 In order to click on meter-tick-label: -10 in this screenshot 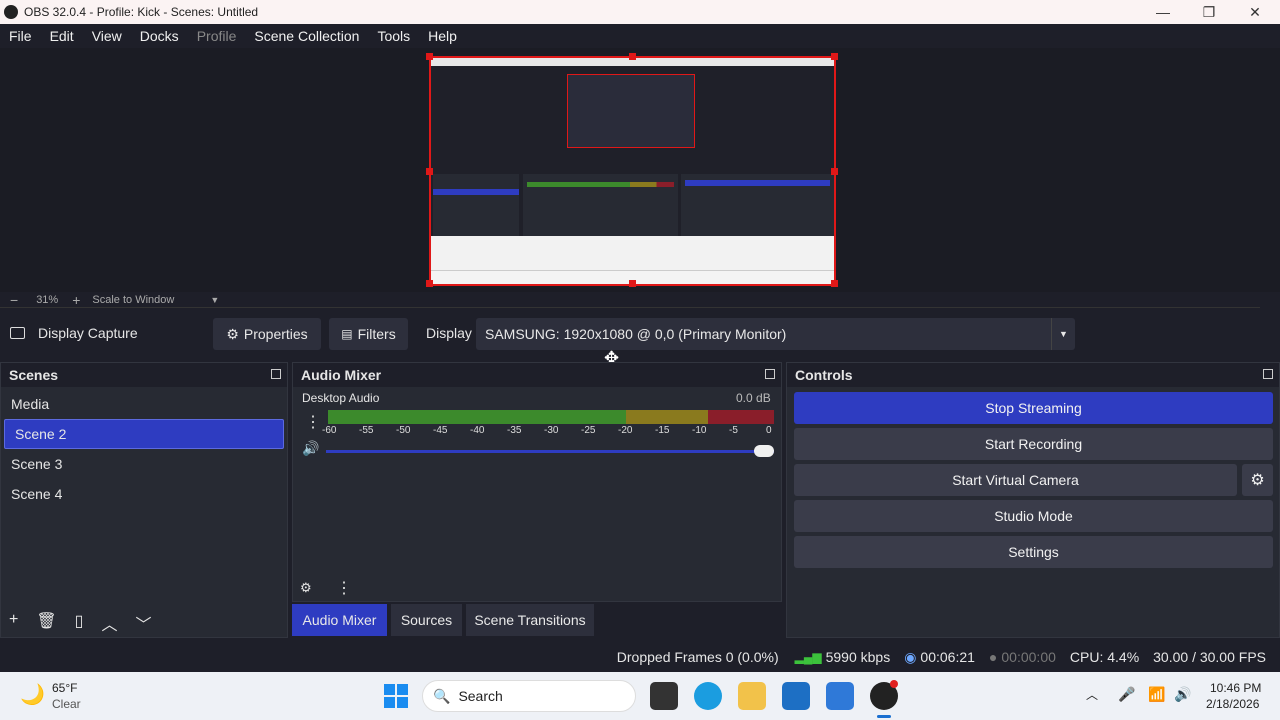, I will do `click(699, 430)`.